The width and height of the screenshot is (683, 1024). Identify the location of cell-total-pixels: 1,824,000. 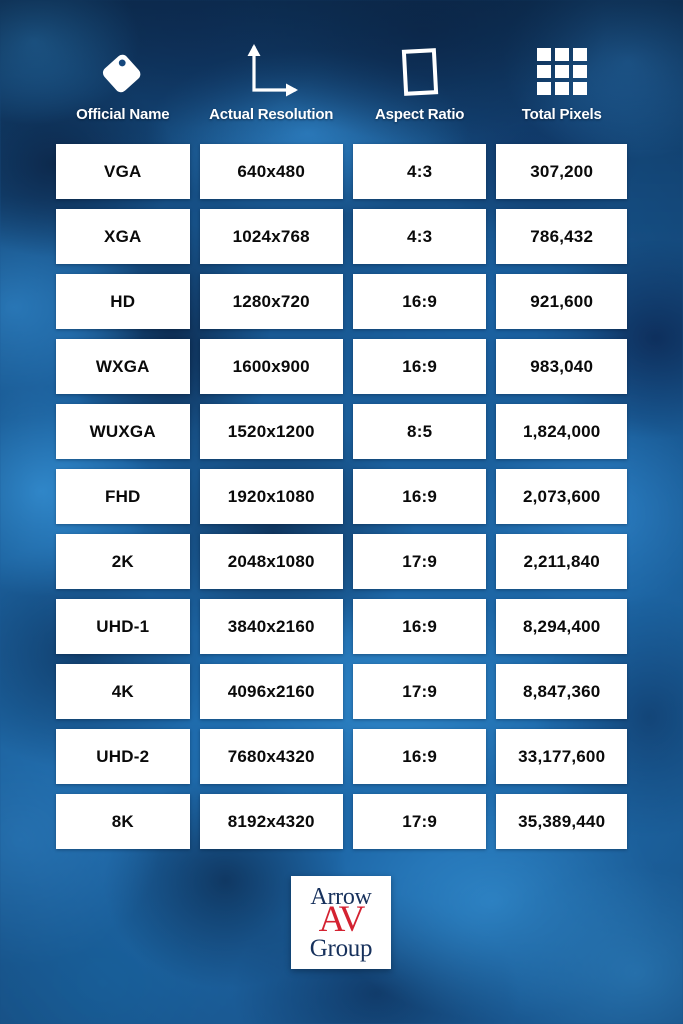
(561, 431).